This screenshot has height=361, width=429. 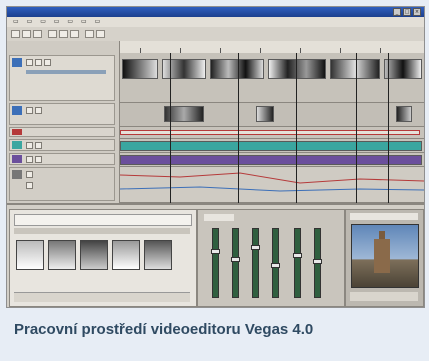 What do you see at coordinates (215, 22) in the screenshot?
I see `menu-bar: ▭ ▭ ▭ ▭ ▭ ▭ ▭` at bounding box center [215, 22].